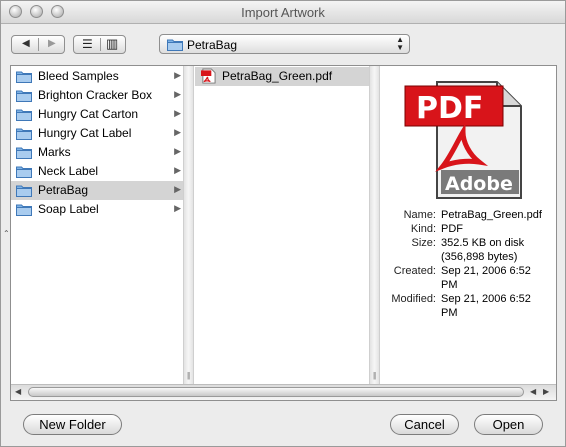 This screenshot has height=447, width=566. What do you see at coordinates (463, 140) in the screenshot?
I see `pdf-document-icon: PDF Adobe` at bounding box center [463, 140].